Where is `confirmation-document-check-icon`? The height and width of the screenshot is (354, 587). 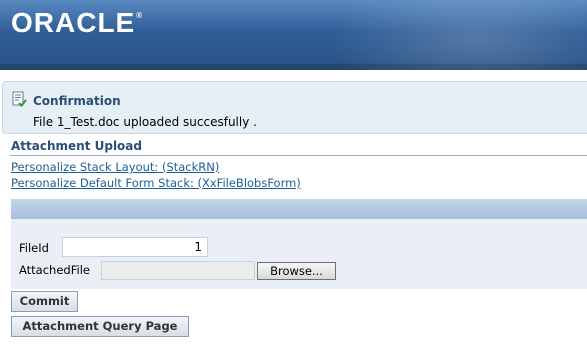 confirmation-document-check-icon is located at coordinates (19, 99).